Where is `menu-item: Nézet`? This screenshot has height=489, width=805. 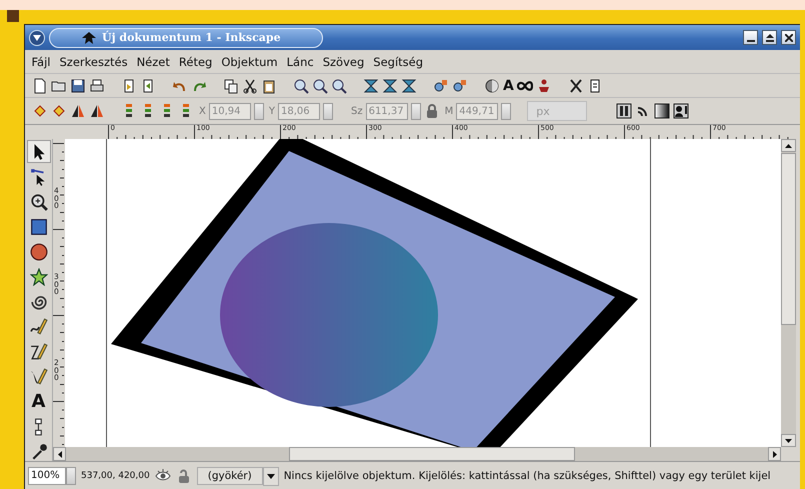
menu-item: Nézet is located at coordinates (153, 62).